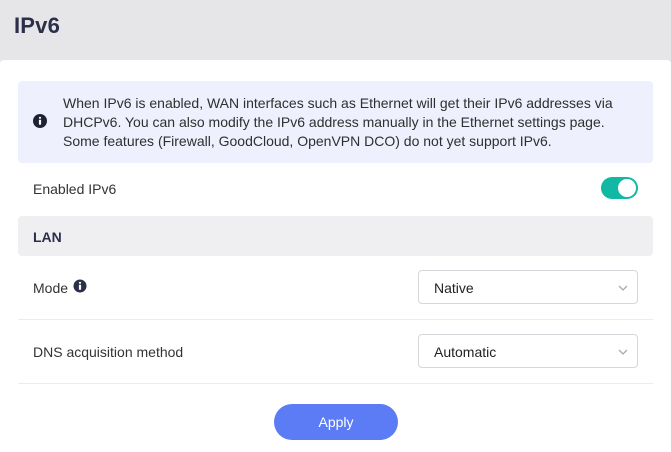  I want to click on enabled-ipv6-row: Enabled IPv6, so click(335, 189).